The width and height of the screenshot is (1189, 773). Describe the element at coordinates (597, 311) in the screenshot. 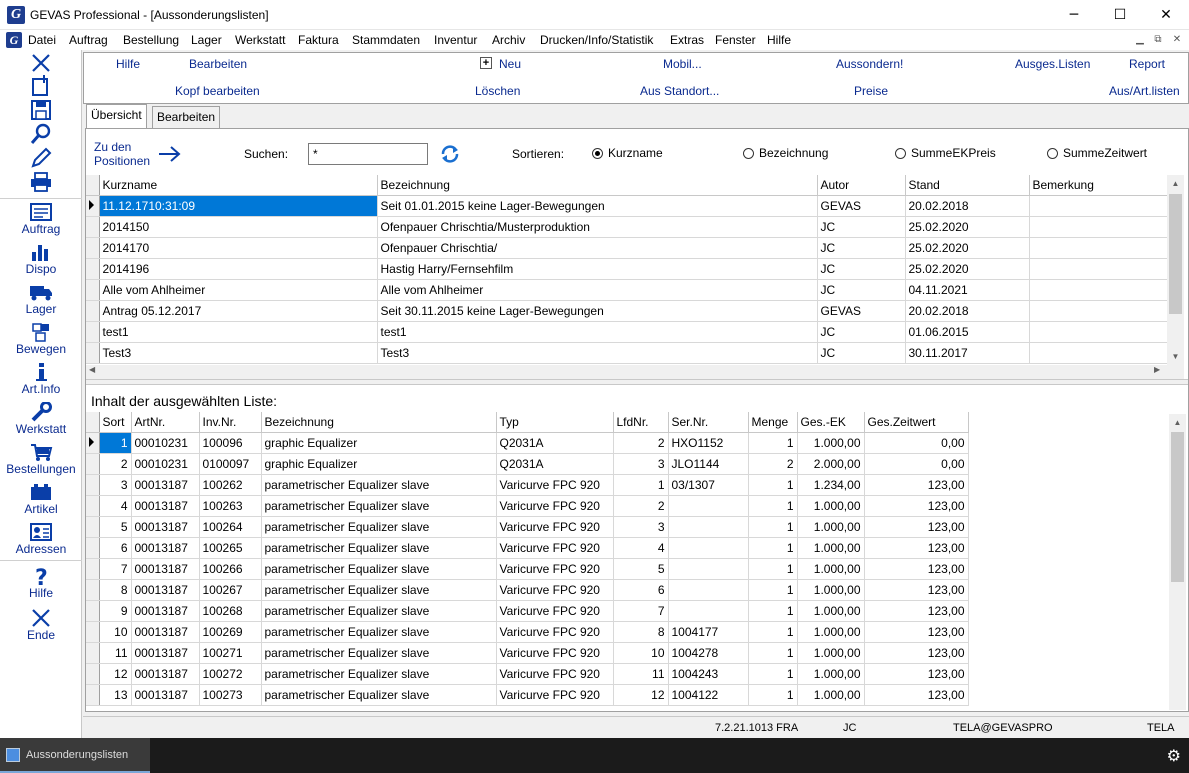

I see `cell-bezeichnung: Seit 30.11.2015 keine Lager-Bewegungen` at that location.